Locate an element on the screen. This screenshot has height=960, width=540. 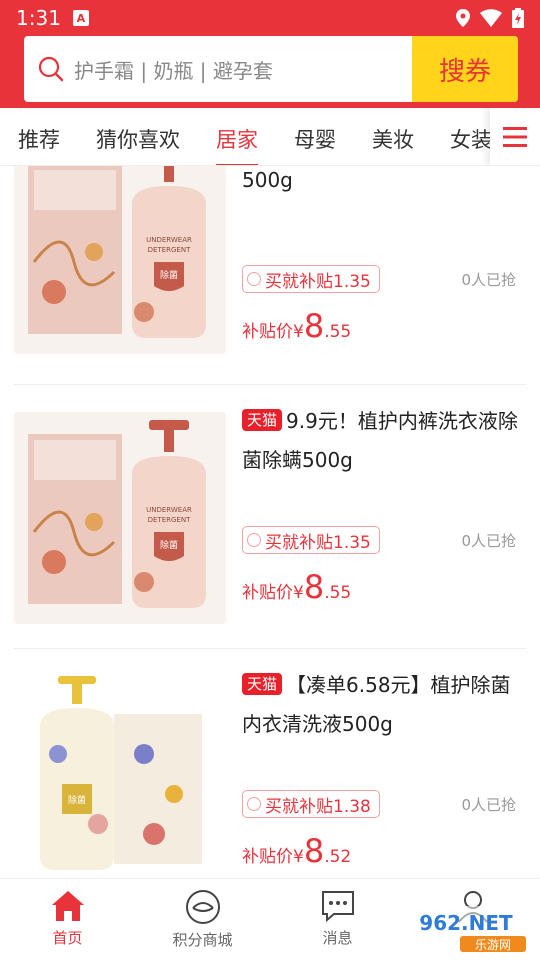
nav-home: 首页 is located at coordinates (67, 919).